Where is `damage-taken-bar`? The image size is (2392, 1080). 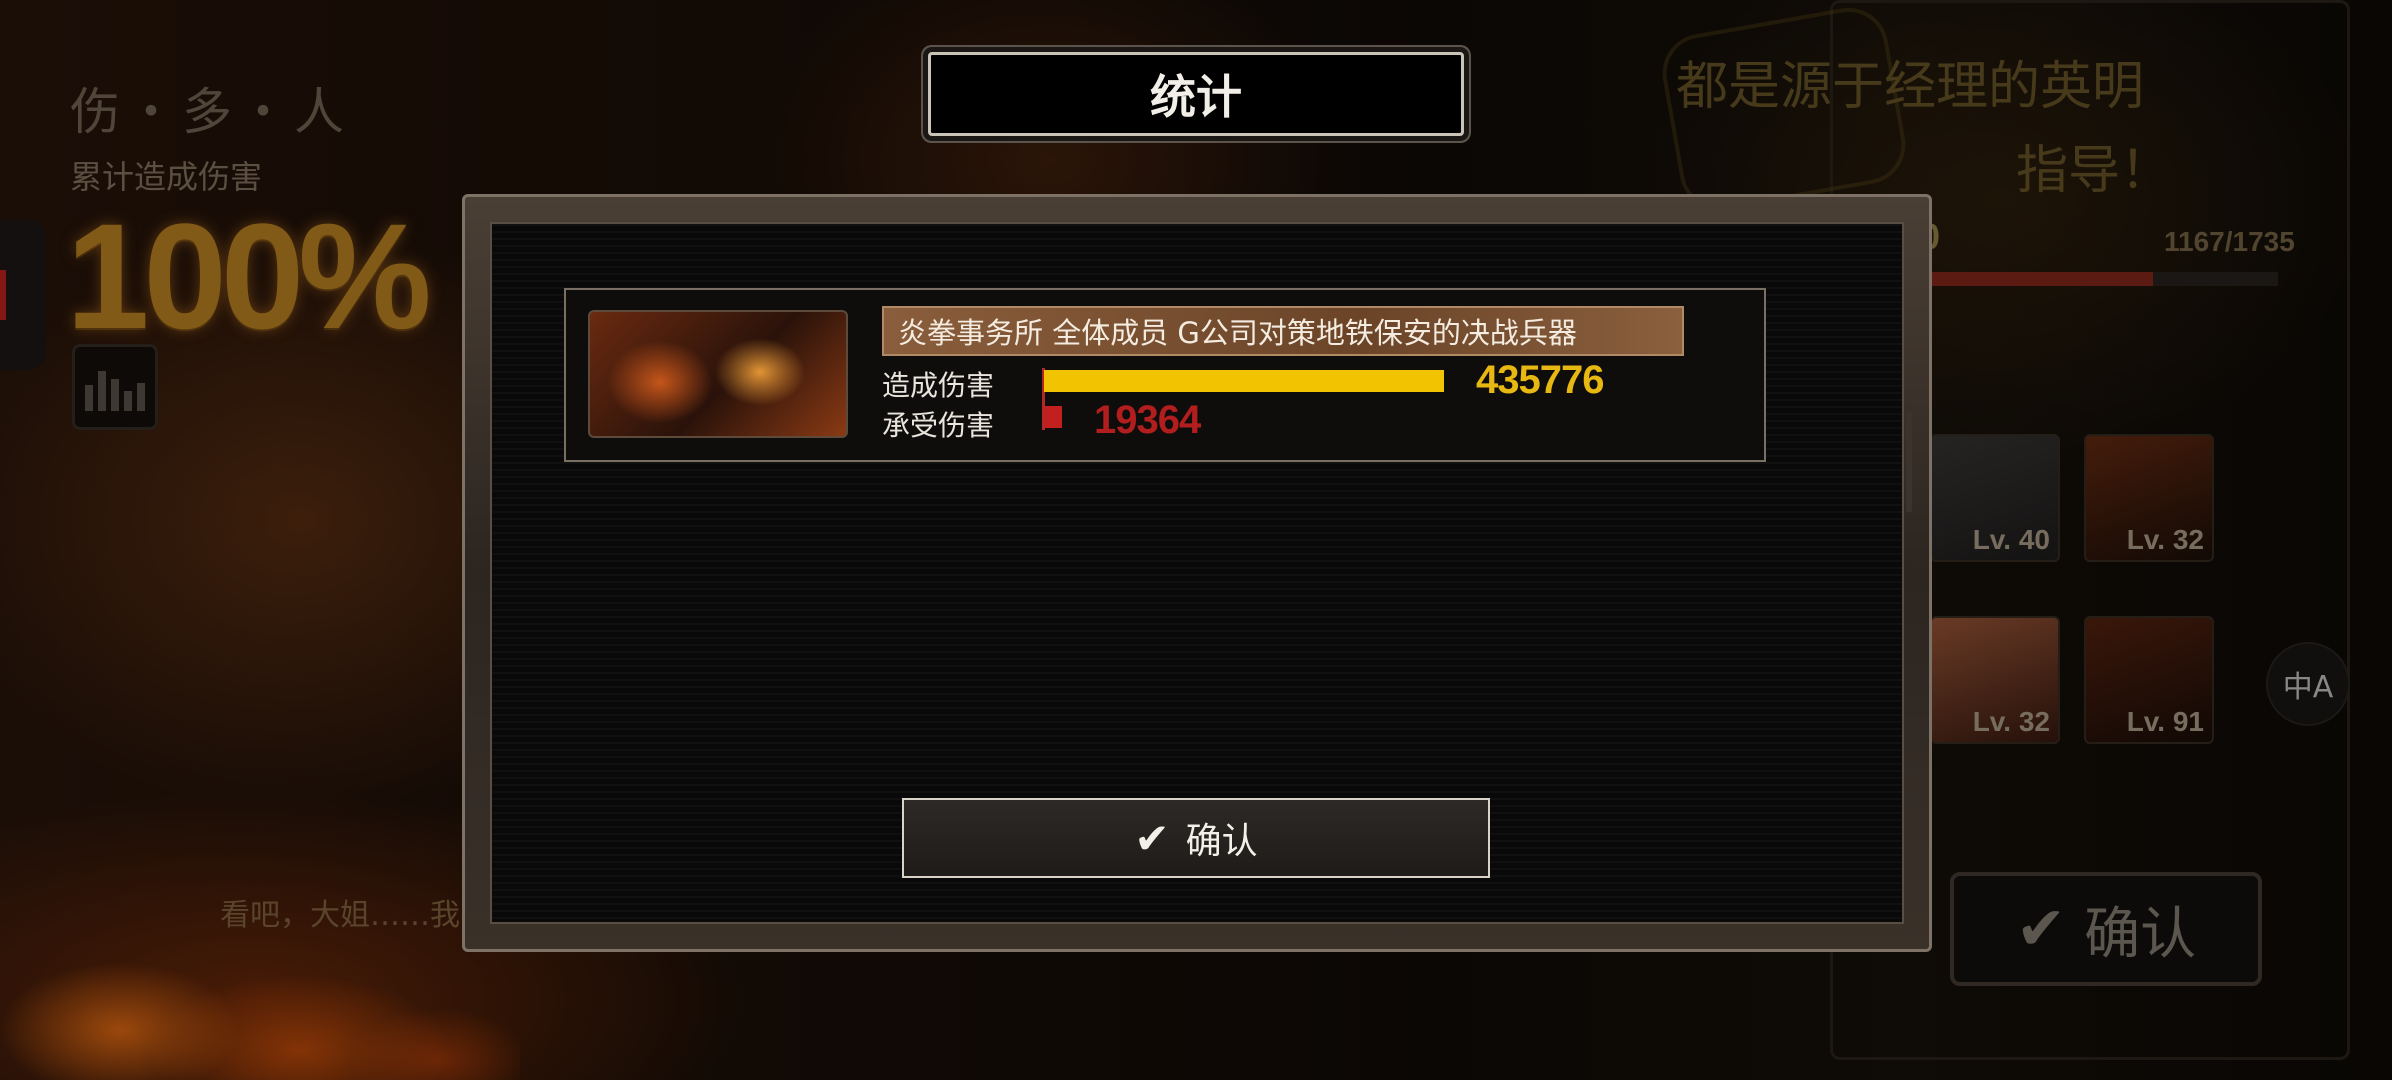 damage-taken-bar is located at coordinates (1053, 417).